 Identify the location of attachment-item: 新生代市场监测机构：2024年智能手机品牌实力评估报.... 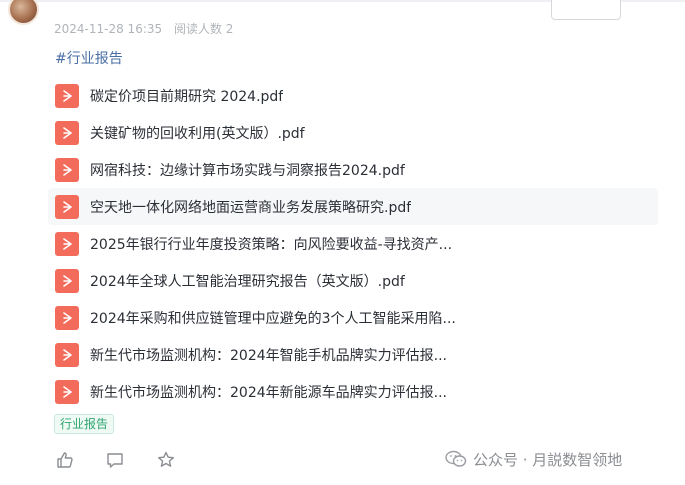
(353, 354).